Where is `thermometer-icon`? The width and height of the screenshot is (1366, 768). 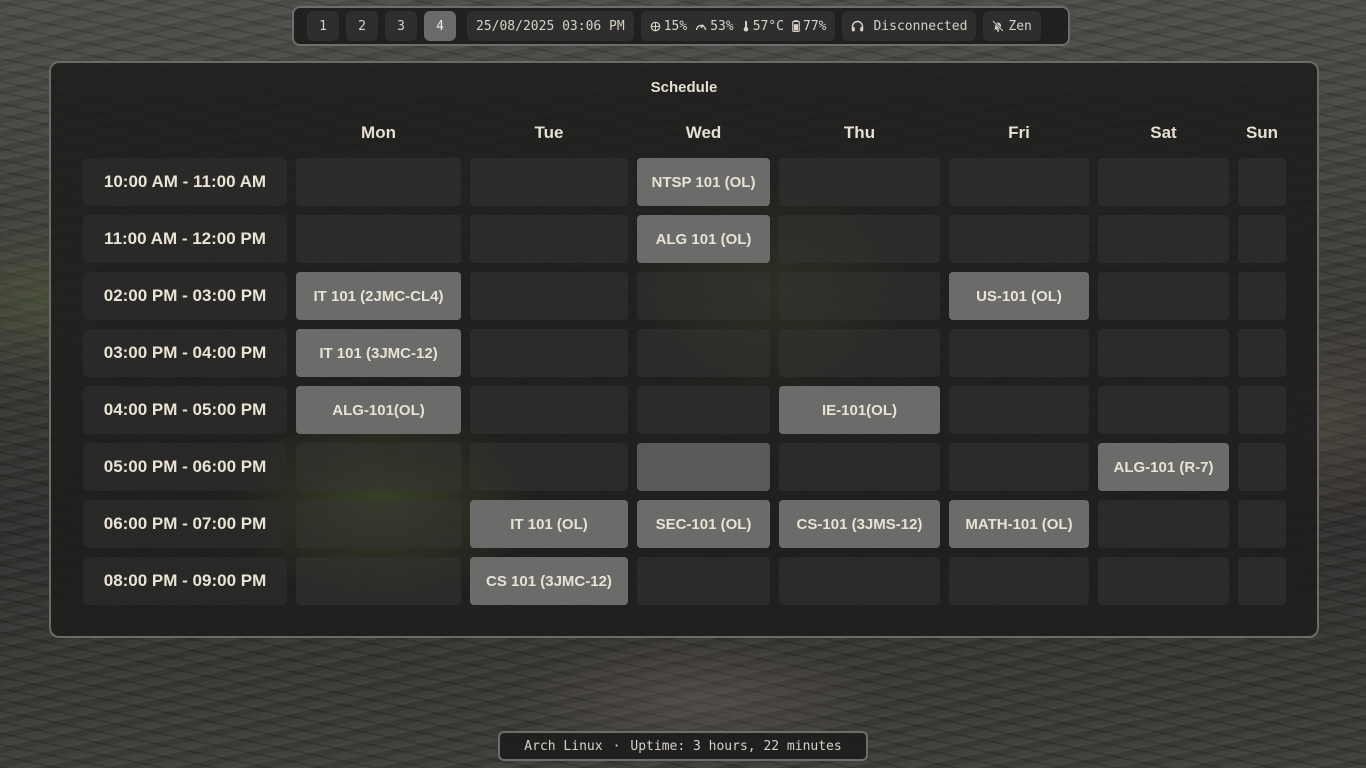
thermometer-icon is located at coordinates (746, 26).